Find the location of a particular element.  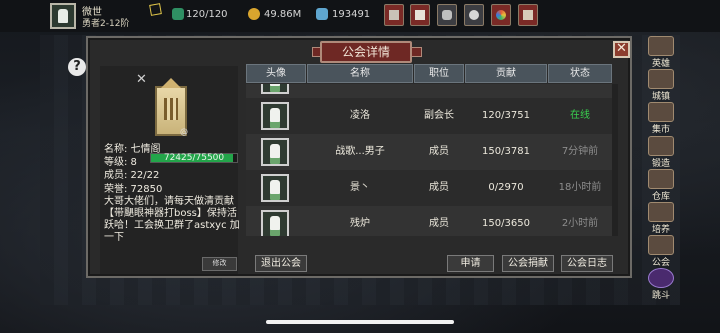

member-table-header: 头像 名称 职位 贡献 状态 is located at coordinates (429, 73).